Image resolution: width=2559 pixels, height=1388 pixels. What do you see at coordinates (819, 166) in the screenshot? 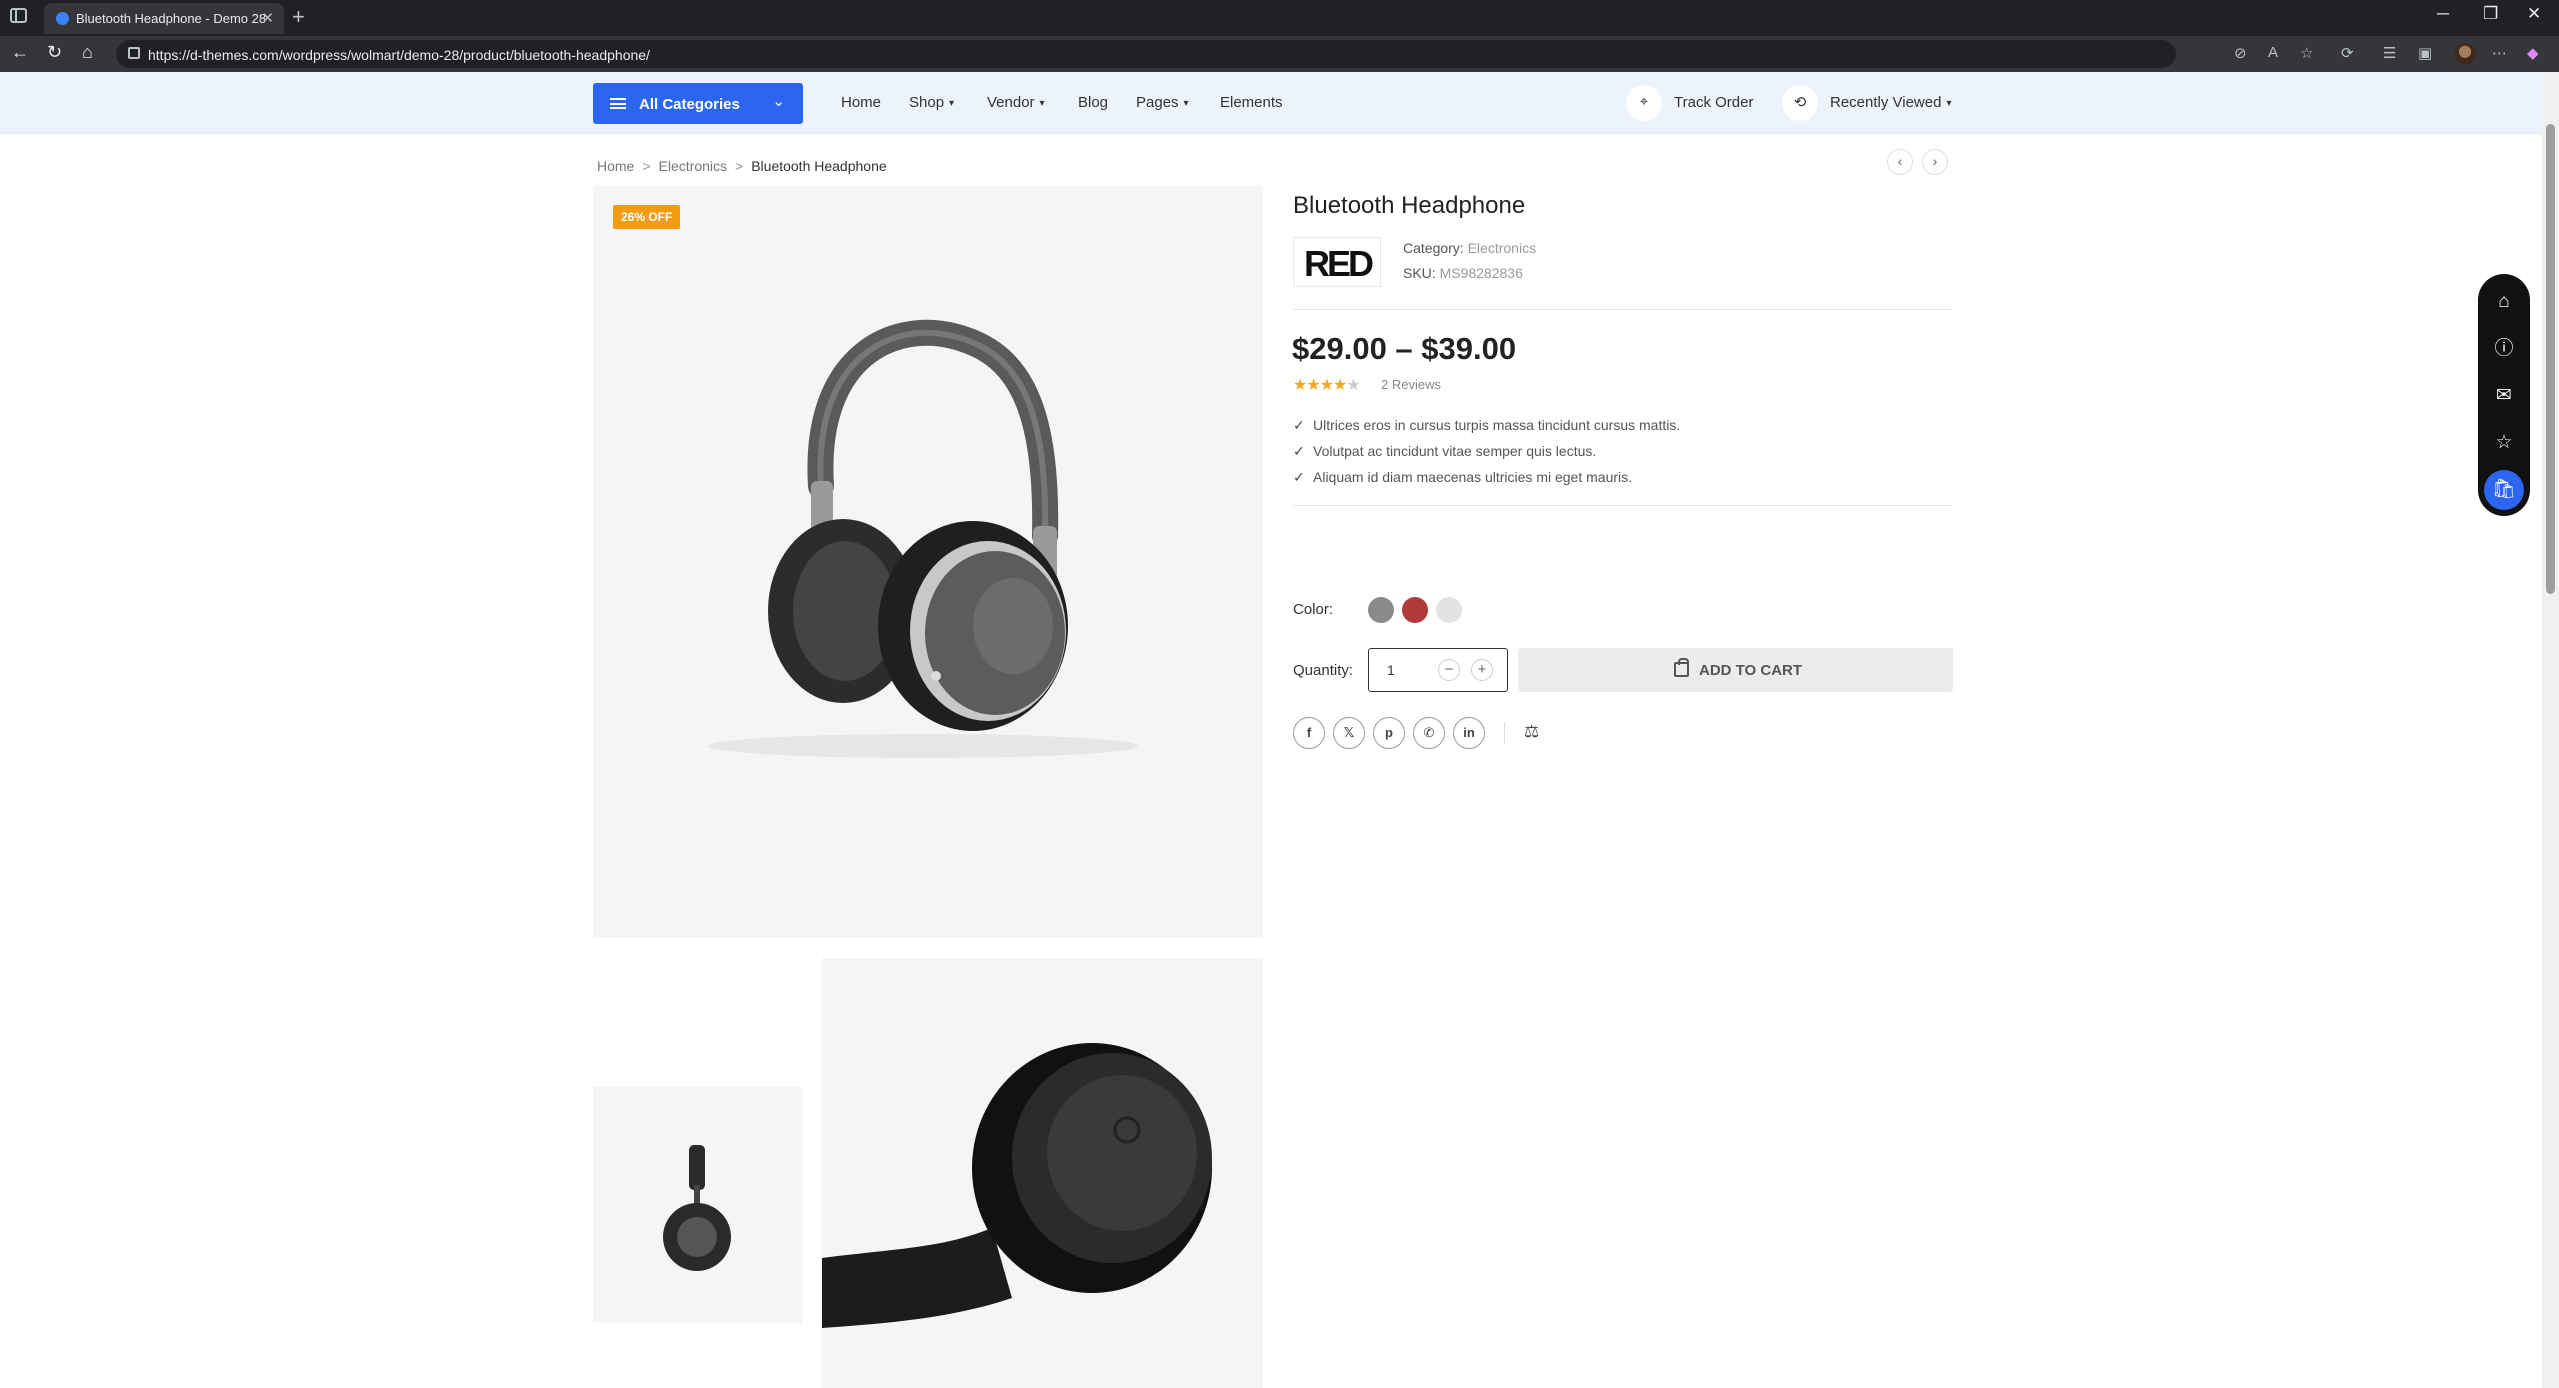
I see `breadcrumb-current: Bluetooth Headphone` at bounding box center [819, 166].